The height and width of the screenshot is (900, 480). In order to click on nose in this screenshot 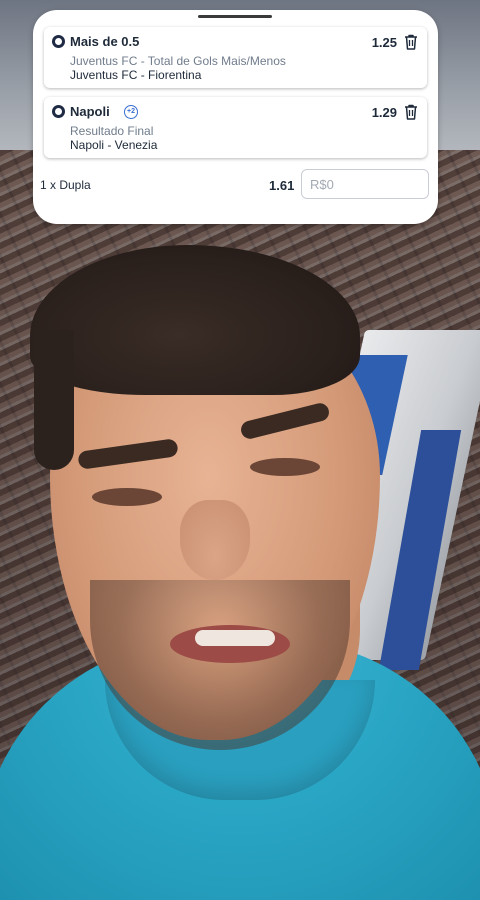, I will do `click(215, 540)`.